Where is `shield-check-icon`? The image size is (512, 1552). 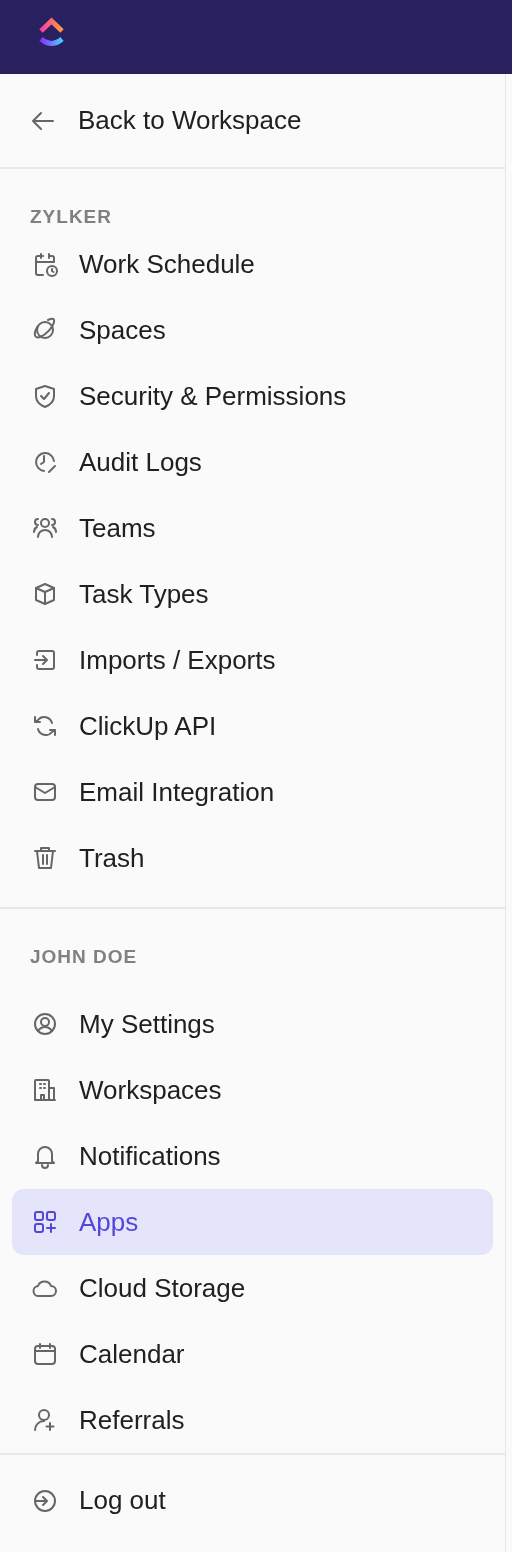 shield-check-icon is located at coordinates (45, 396).